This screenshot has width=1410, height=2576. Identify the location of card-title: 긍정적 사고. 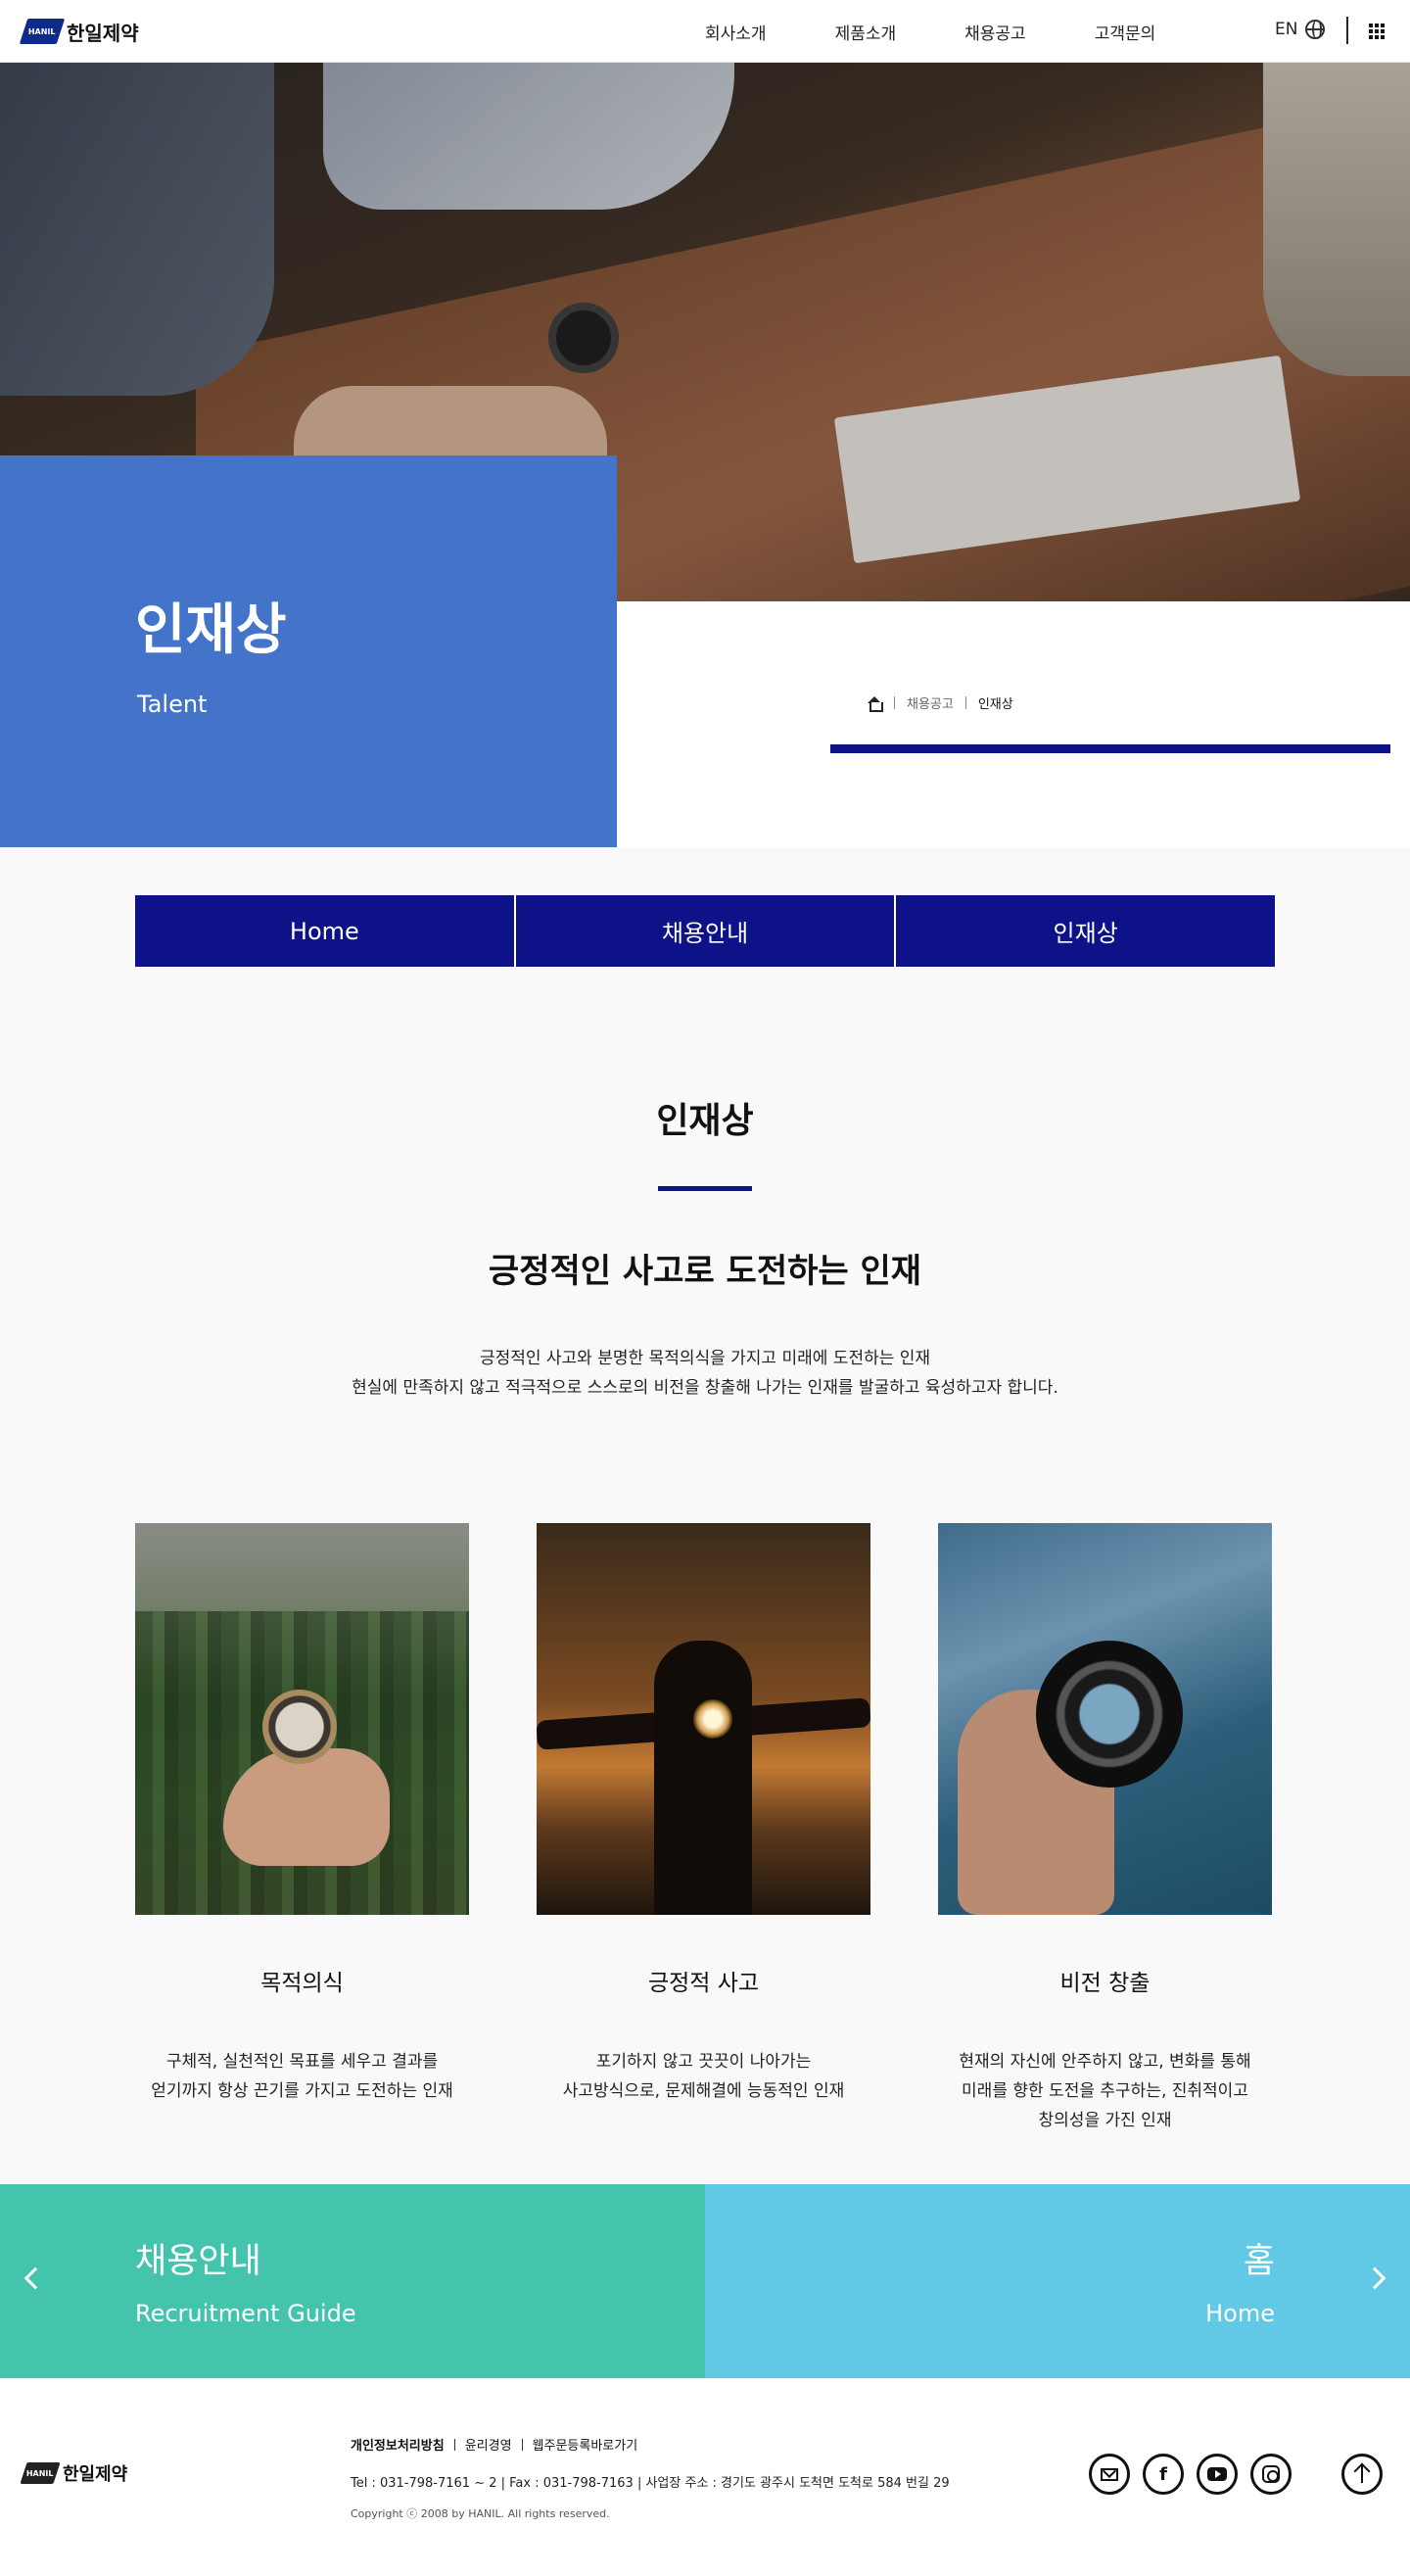
(703, 1984).